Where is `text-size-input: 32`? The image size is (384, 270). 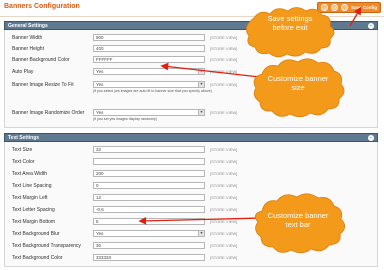 text-size-input: 32 is located at coordinates (149, 149).